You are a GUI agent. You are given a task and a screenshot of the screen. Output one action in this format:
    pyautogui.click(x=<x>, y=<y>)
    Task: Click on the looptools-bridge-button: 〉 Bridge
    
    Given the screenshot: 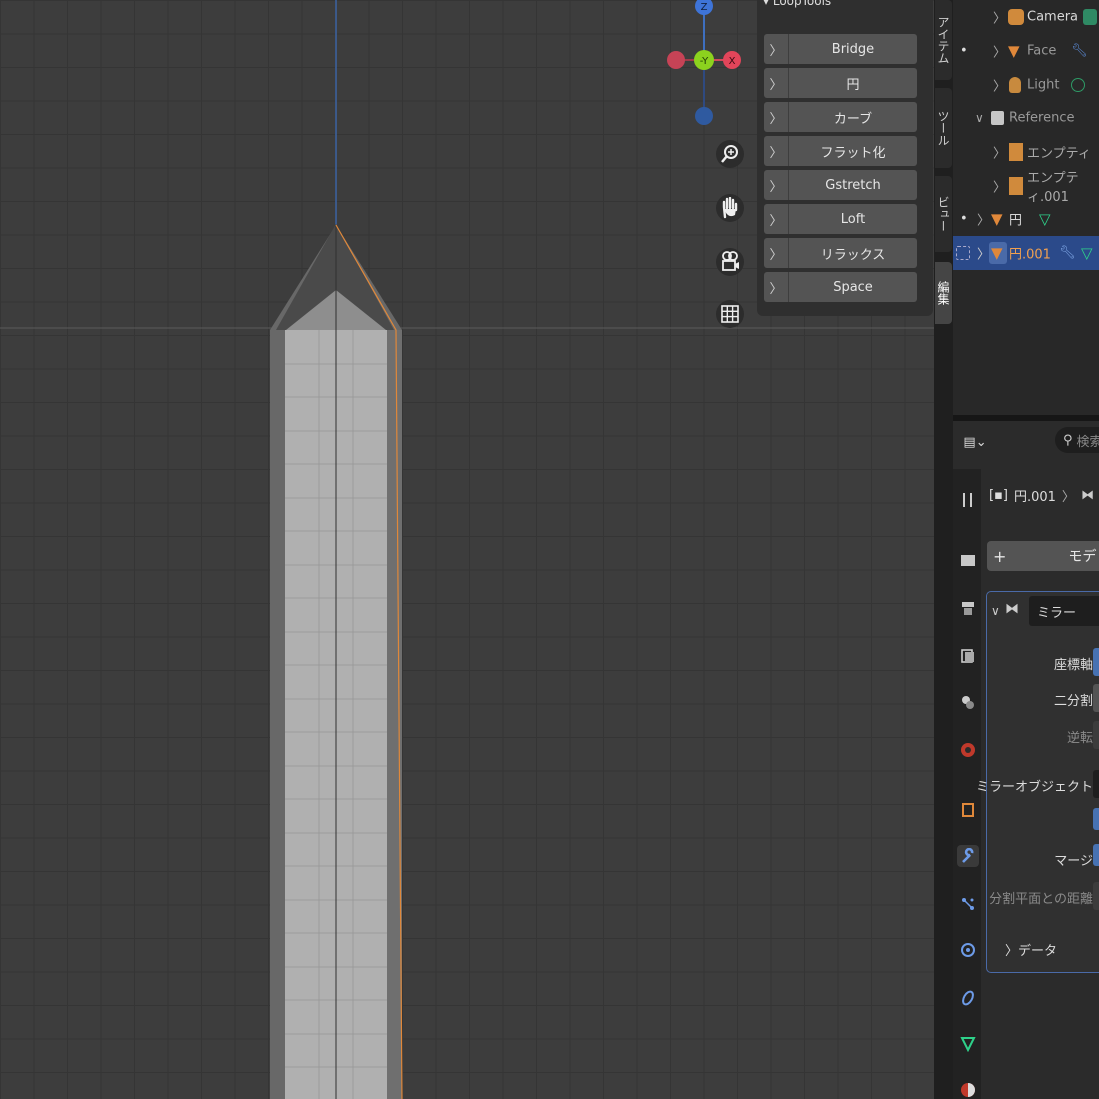 What is the action you would take?
    pyautogui.click(x=840, y=49)
    